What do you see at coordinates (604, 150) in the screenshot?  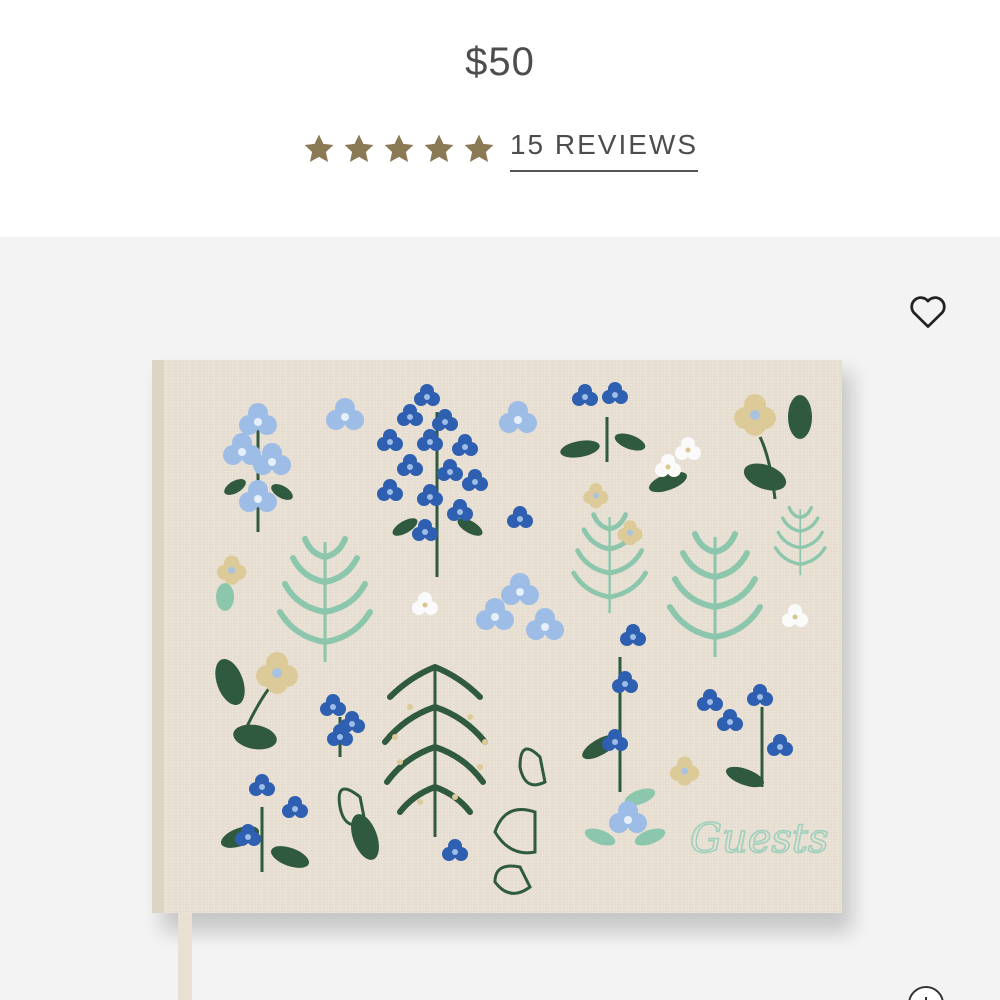 I see `reviews-link: 15 REVIEWS` at bounding box center [604, 150].